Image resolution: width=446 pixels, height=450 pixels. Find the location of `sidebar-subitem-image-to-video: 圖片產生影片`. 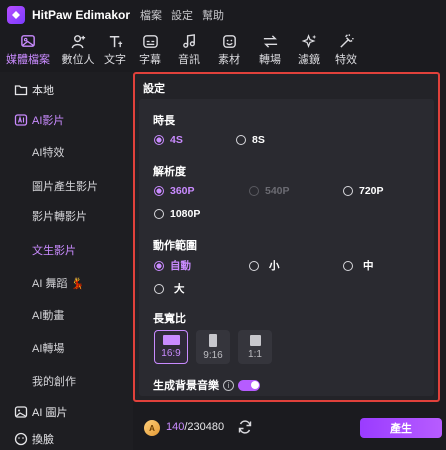

sidebar-subitem-image-to-video: 圖片產生影片 is located at coordinates (65, 186).